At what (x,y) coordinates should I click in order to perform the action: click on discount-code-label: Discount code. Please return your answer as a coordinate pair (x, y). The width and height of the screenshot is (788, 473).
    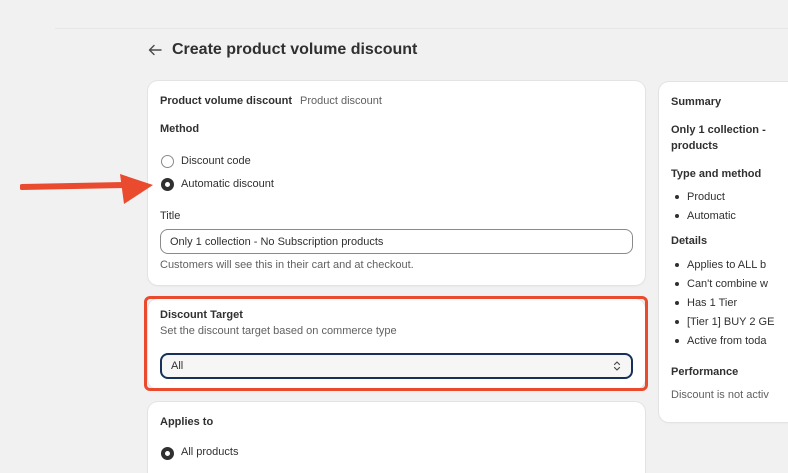
    Looking at the image, I should click on (216, 161).